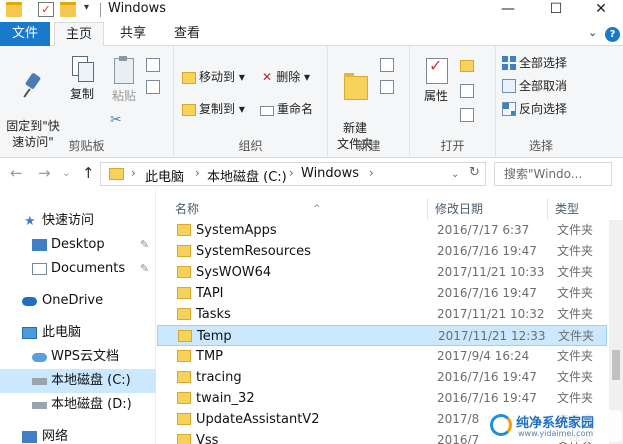  I want to click on select-all-button: 全部选择, so click(534, 63).